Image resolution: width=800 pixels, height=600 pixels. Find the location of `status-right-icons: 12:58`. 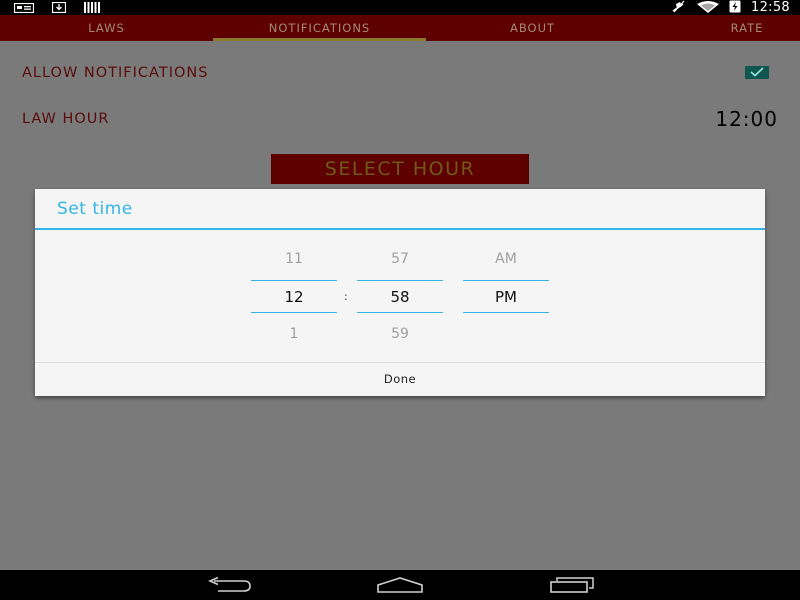

status-right-icons: 12:58 is located at coordinates (730, 7).